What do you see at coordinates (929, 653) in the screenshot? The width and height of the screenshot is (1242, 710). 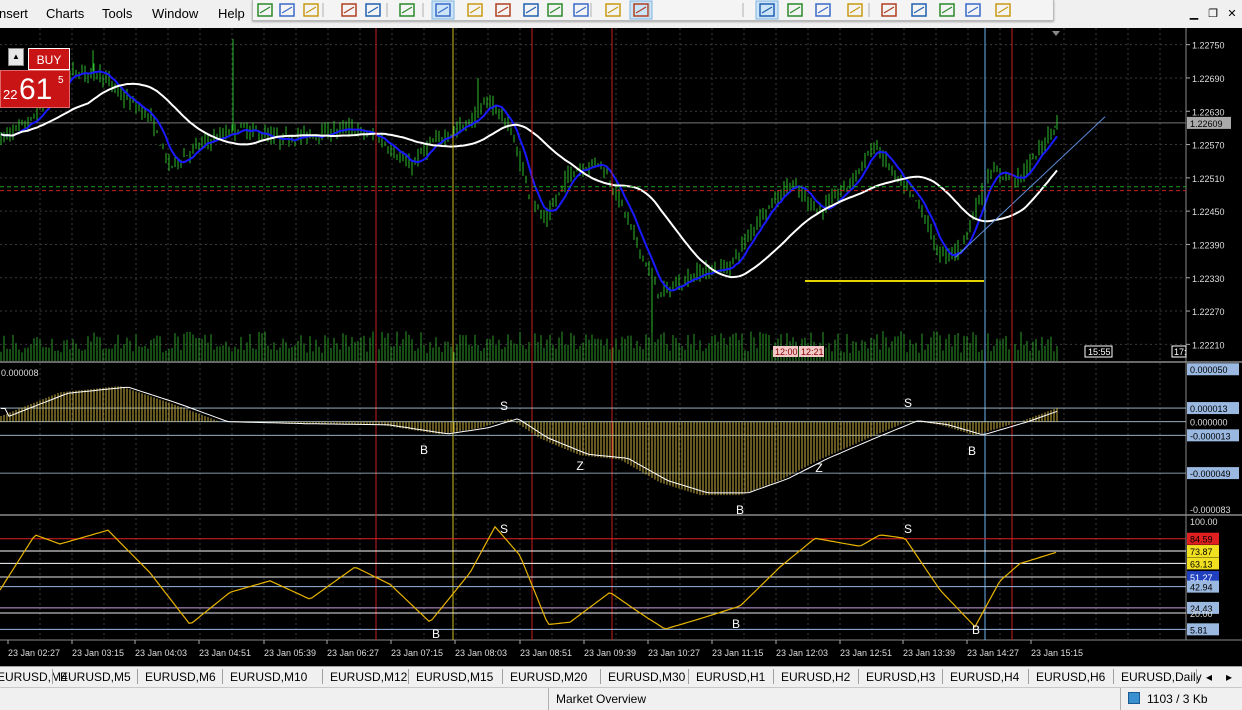 I see `time-axis-label: 23 Jan 13:39` at bounding box center [929, 653].